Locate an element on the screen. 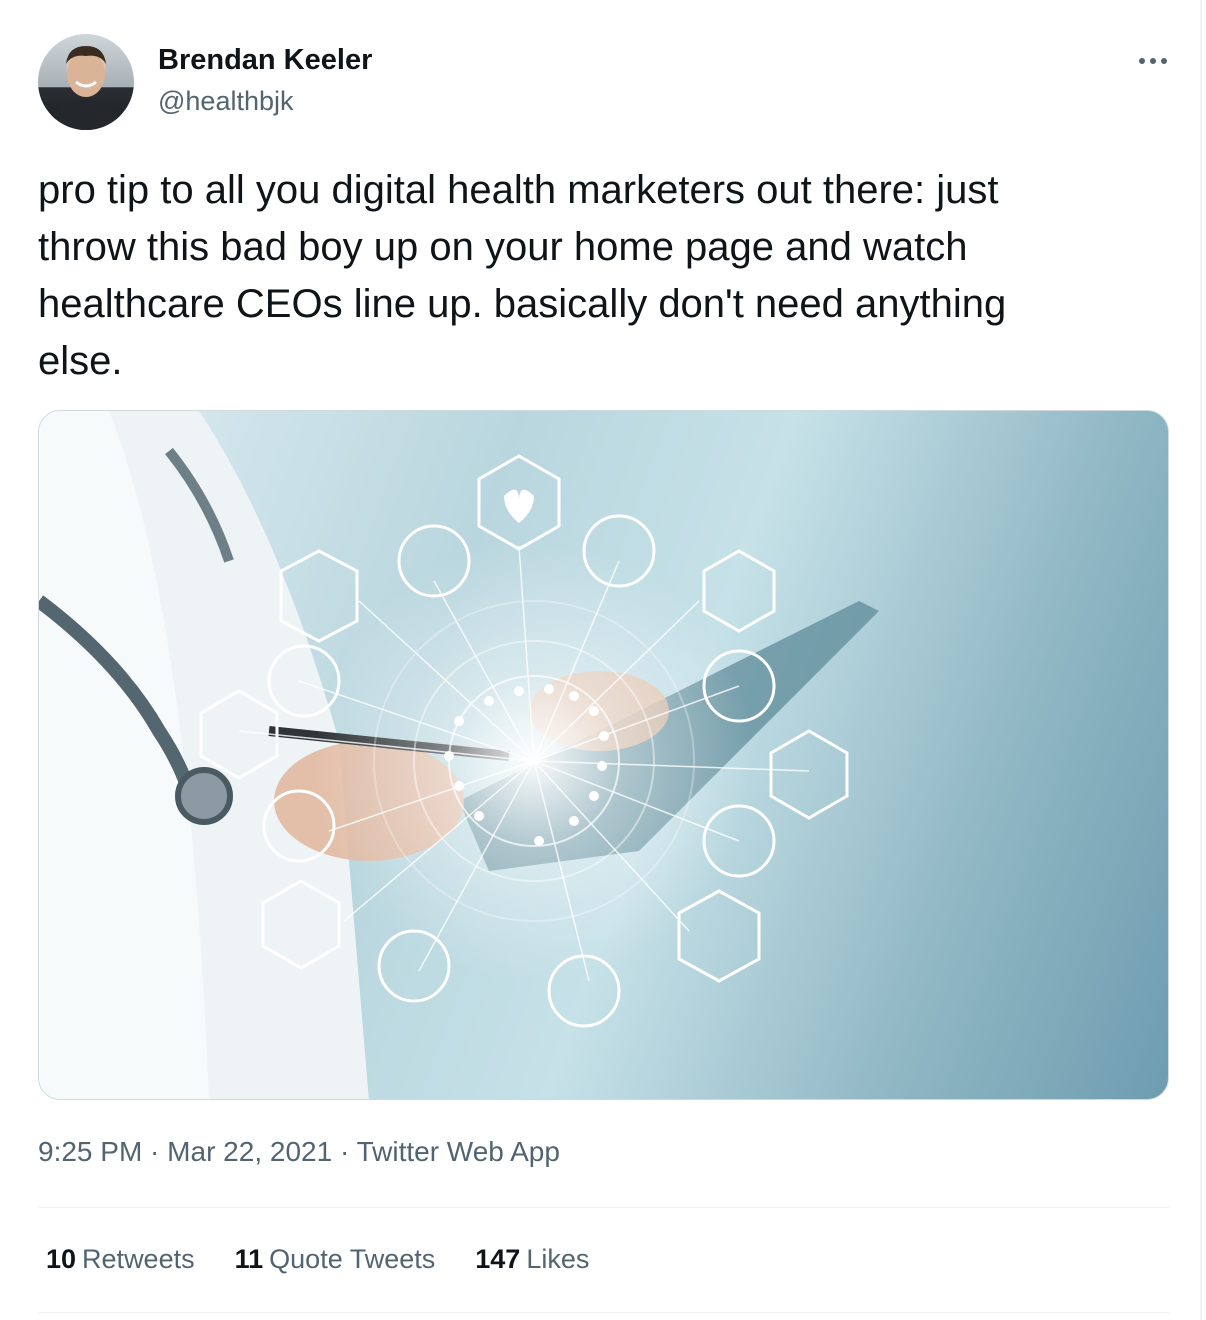 The image size is (1206, 1320). retweets-label: Retweets is located at coordinates (138, 1259).